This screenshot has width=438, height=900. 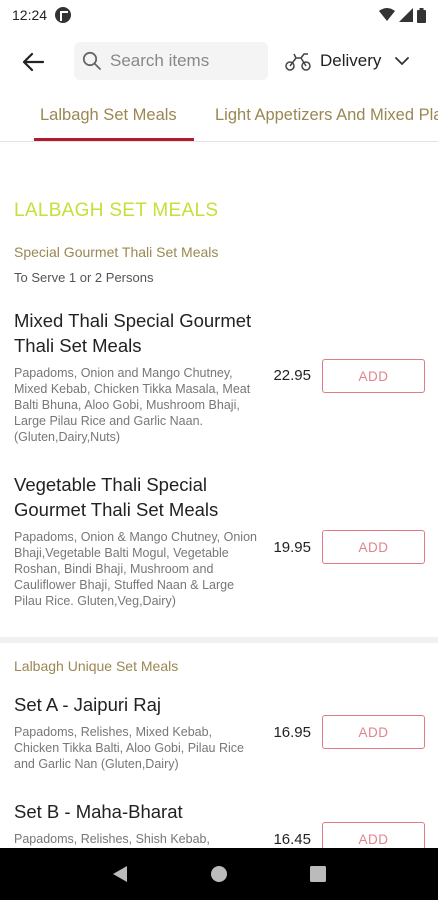 What do you see at coordinates (387, 14) in the screenshot?
I see `wifi-icon` at bounding box center [387, 14].